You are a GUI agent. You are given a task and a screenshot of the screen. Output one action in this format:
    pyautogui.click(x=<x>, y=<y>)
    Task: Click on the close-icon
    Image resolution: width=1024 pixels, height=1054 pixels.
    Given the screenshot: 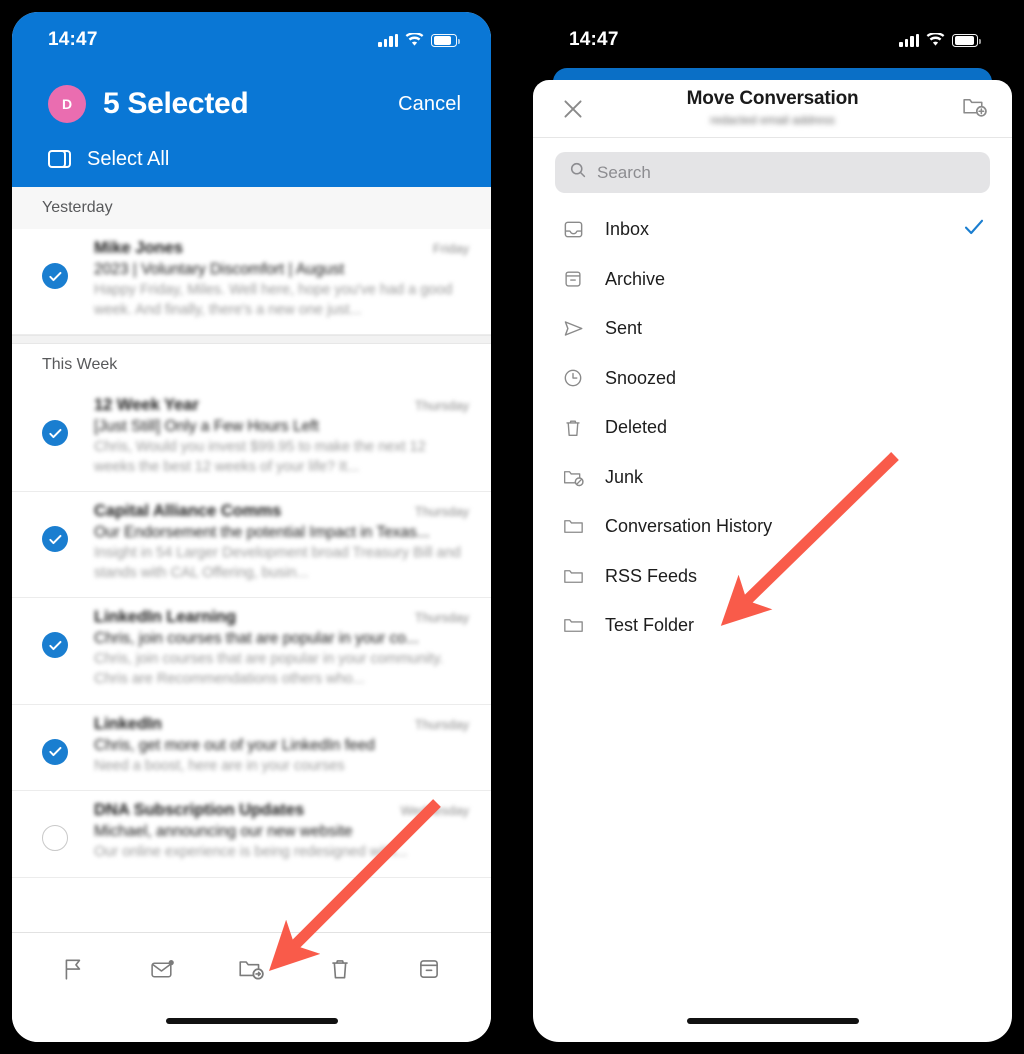 What is the action you would take?
    pyautogui.click(x=573, y=109)
    